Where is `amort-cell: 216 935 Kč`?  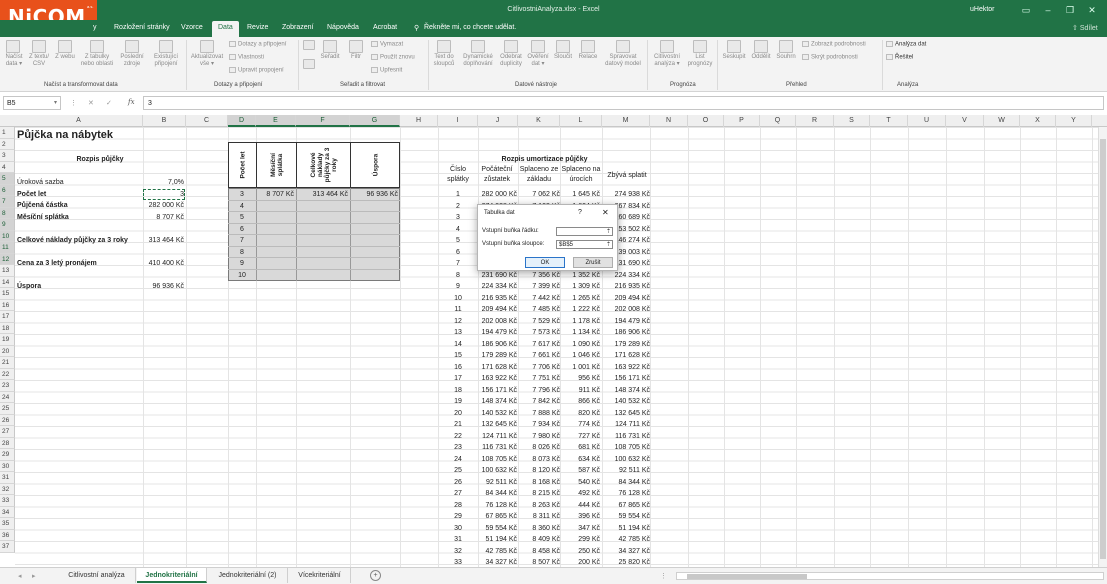 amort-cell: 216 935 Kč is located at coordinates (497, 298).